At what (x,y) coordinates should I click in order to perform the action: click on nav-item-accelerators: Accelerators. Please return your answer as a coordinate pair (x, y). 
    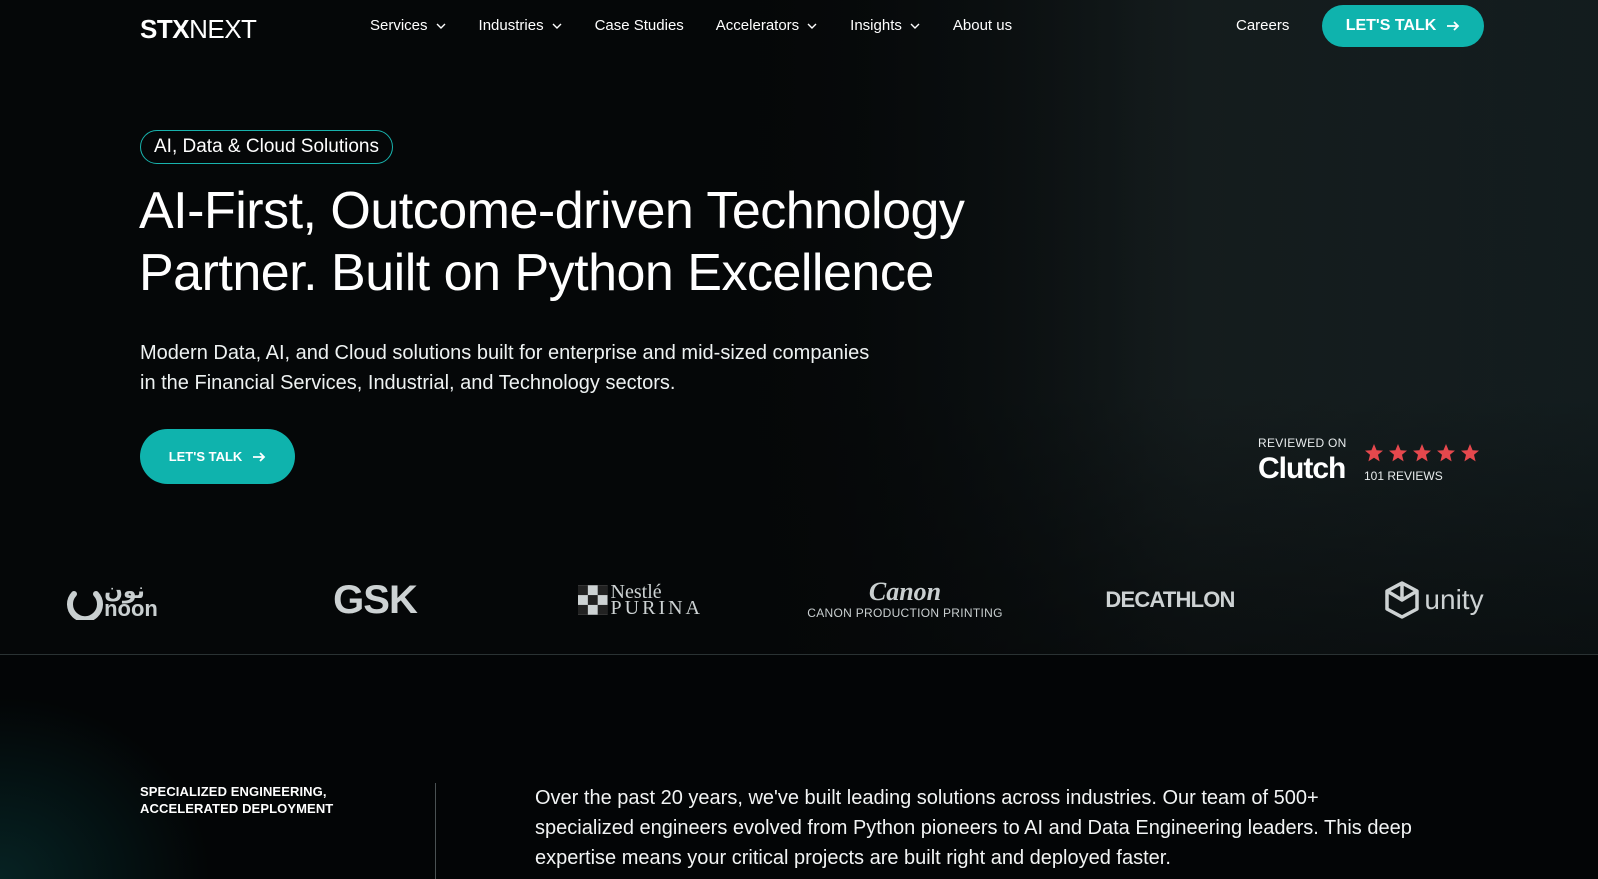
    Looking at the image, I should click on (767, 25).